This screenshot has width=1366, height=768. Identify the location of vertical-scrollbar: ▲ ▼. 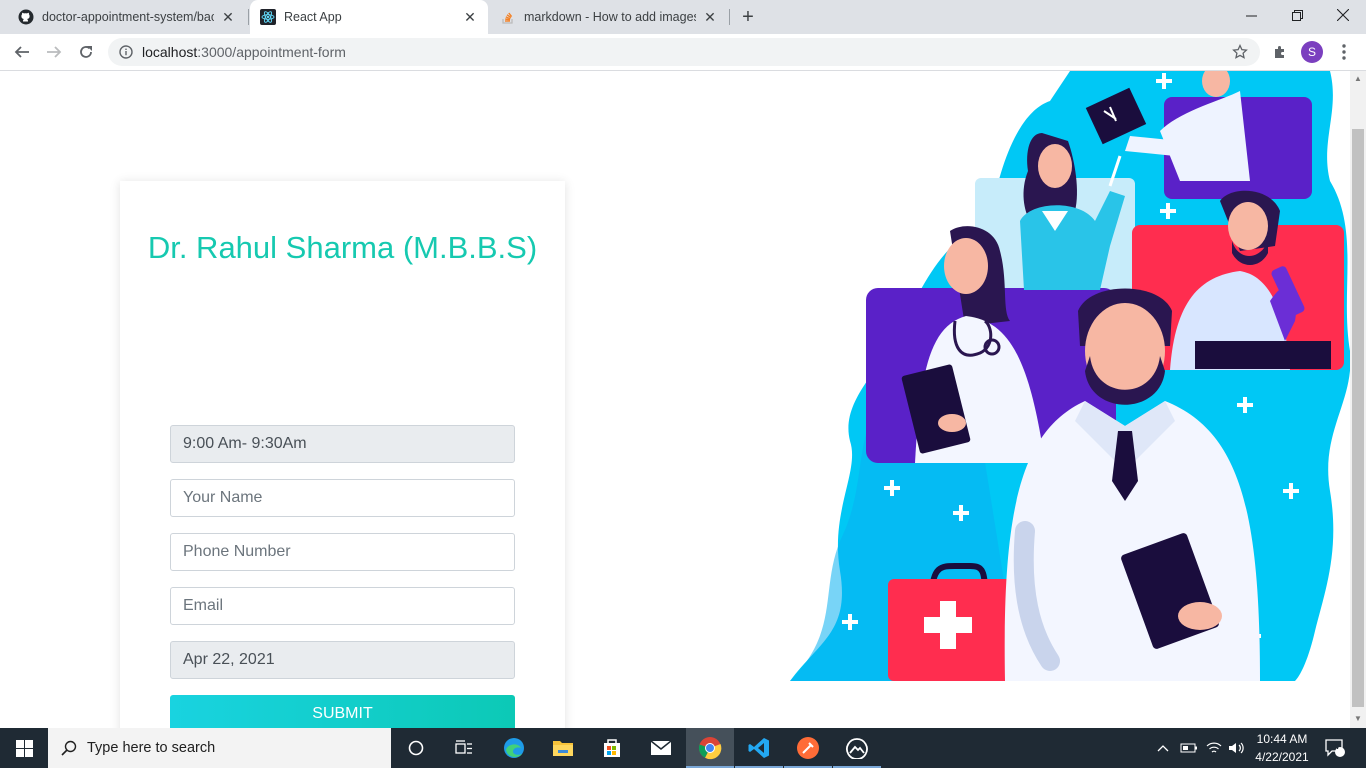
(1358, 399).